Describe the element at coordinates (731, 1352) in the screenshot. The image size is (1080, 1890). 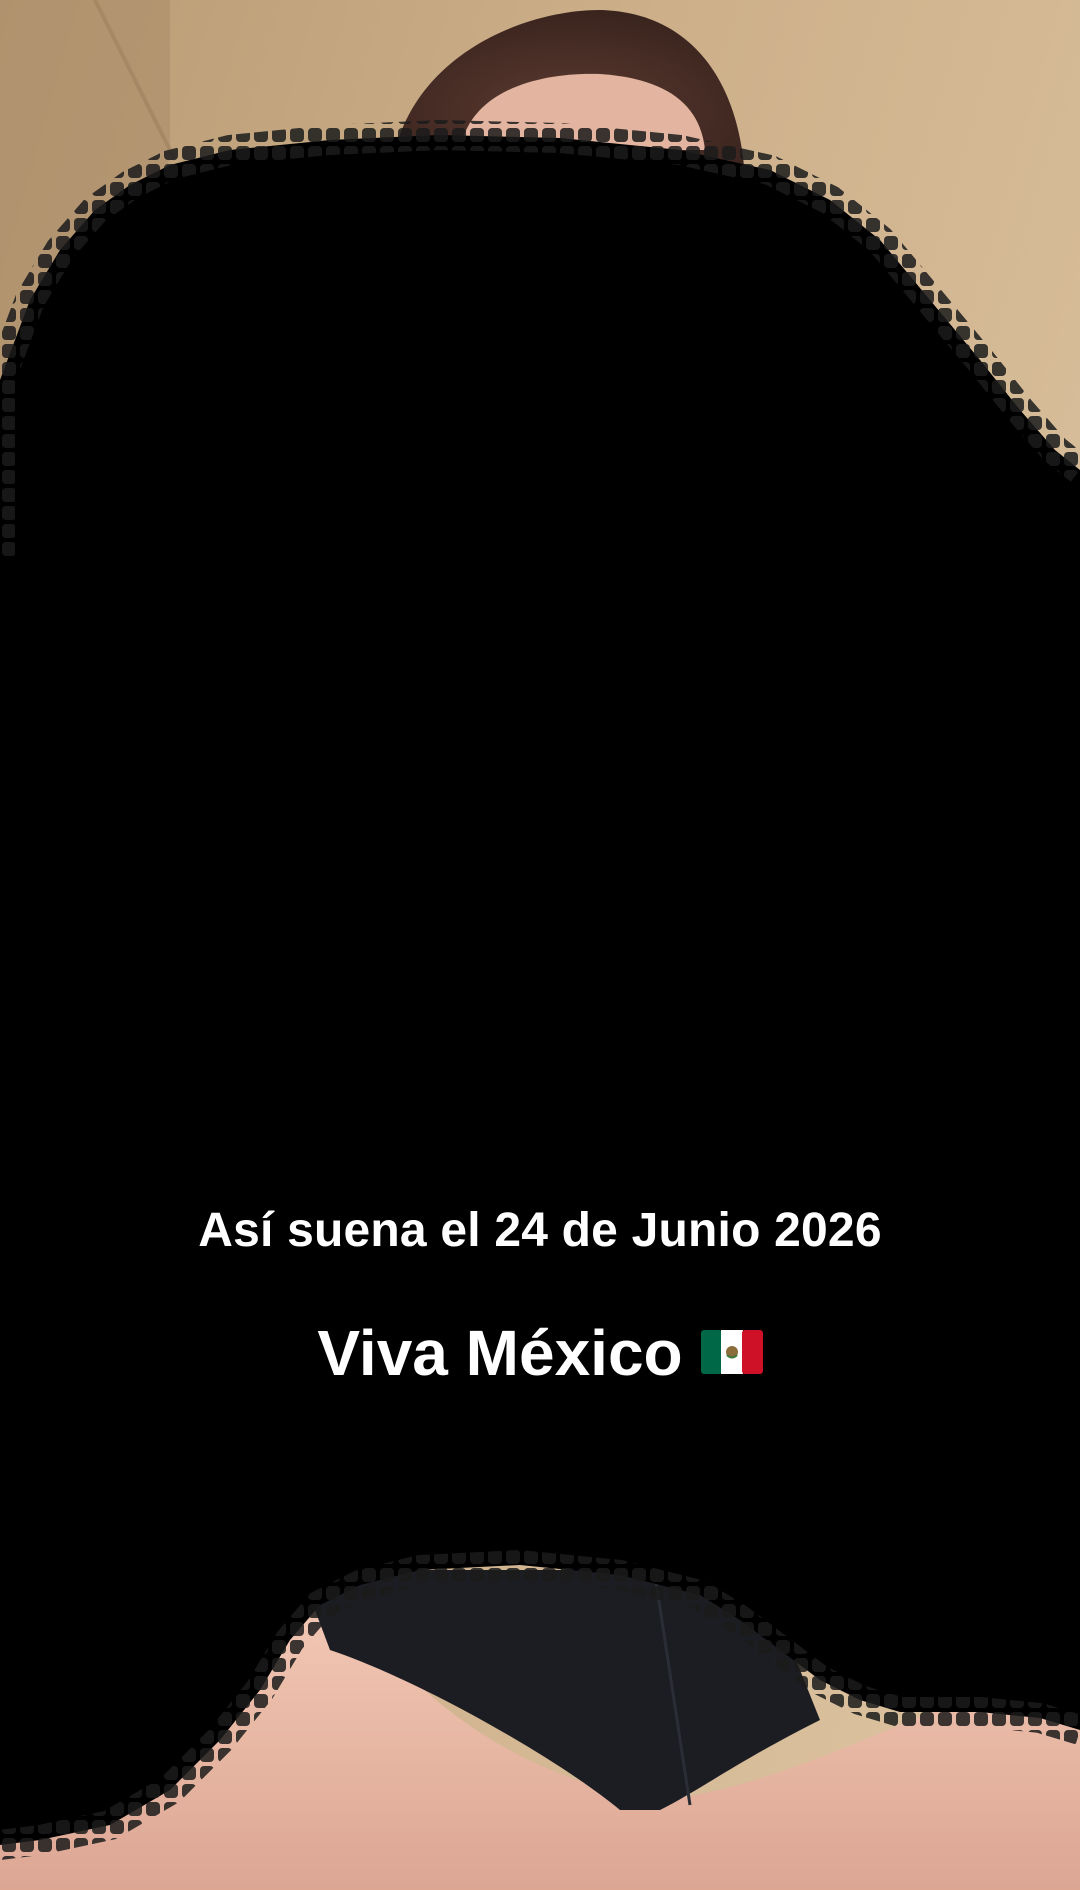
I see `mexico-flag-icon` at that location.